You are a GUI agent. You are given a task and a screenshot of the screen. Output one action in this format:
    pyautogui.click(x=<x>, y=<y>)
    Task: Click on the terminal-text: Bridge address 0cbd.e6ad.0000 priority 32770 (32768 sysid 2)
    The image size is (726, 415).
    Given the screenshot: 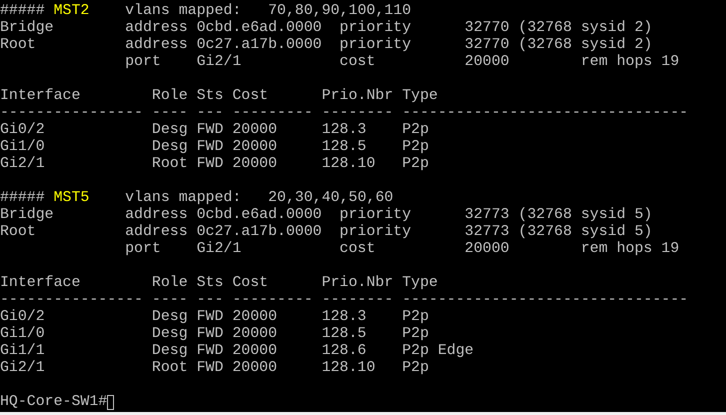 What is the action you would take?
    pyautogui.click(x=326, y=28)
    